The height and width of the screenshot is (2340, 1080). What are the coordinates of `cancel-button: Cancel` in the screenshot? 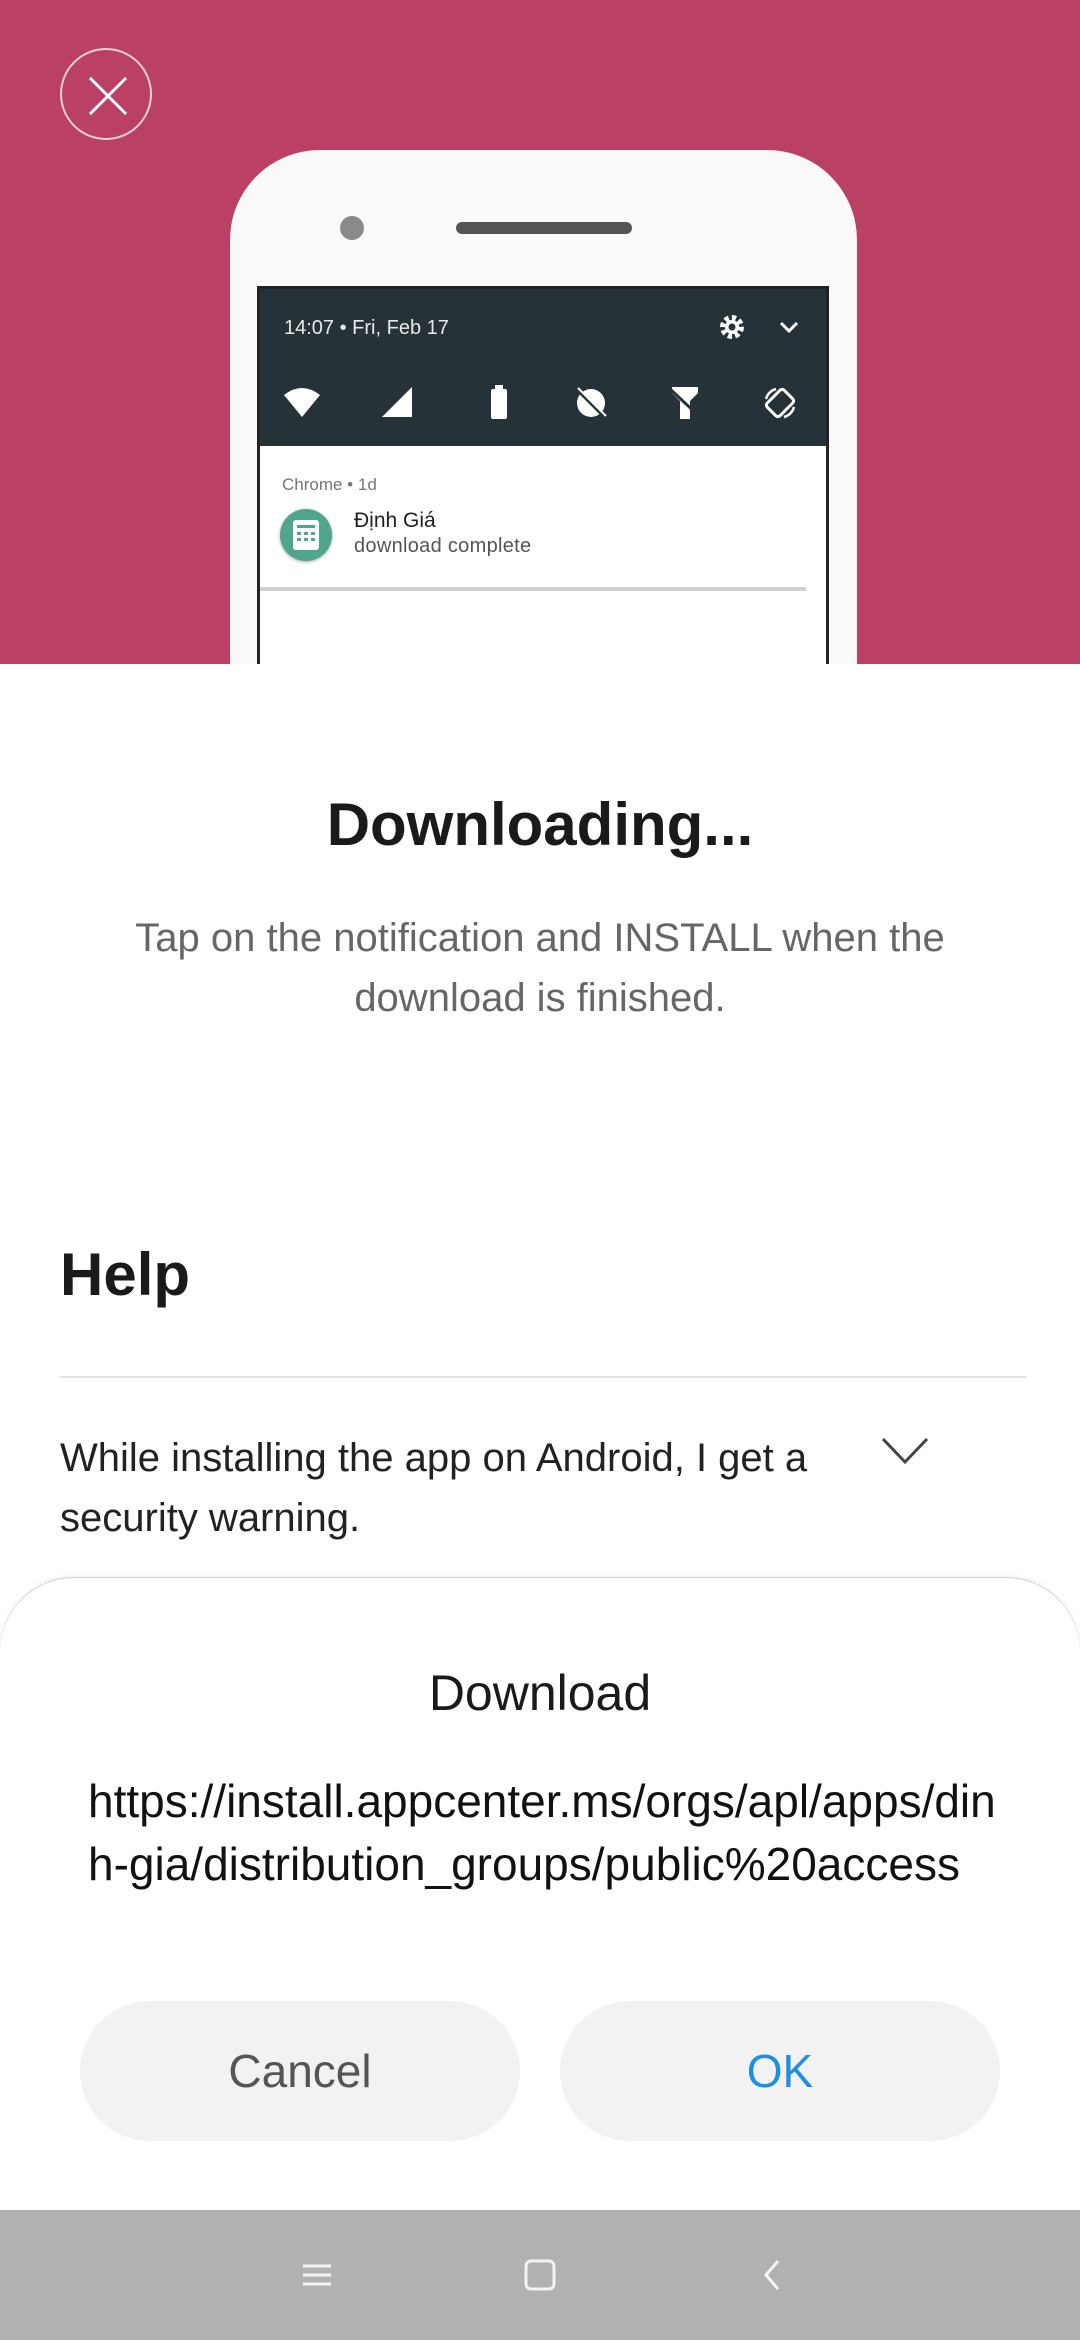 It's located at (300, 2071).